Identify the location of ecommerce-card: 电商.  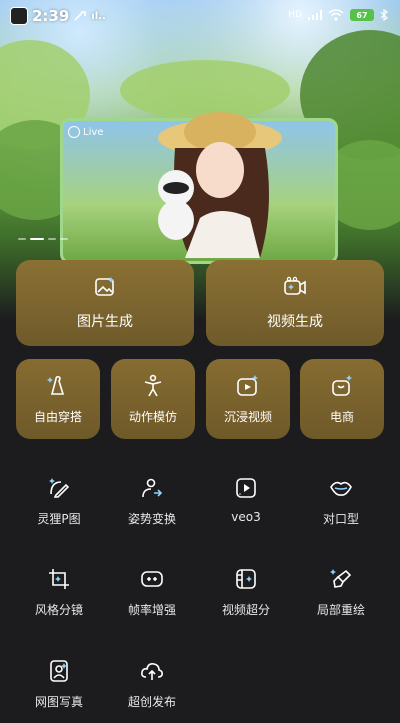
(342, 399).